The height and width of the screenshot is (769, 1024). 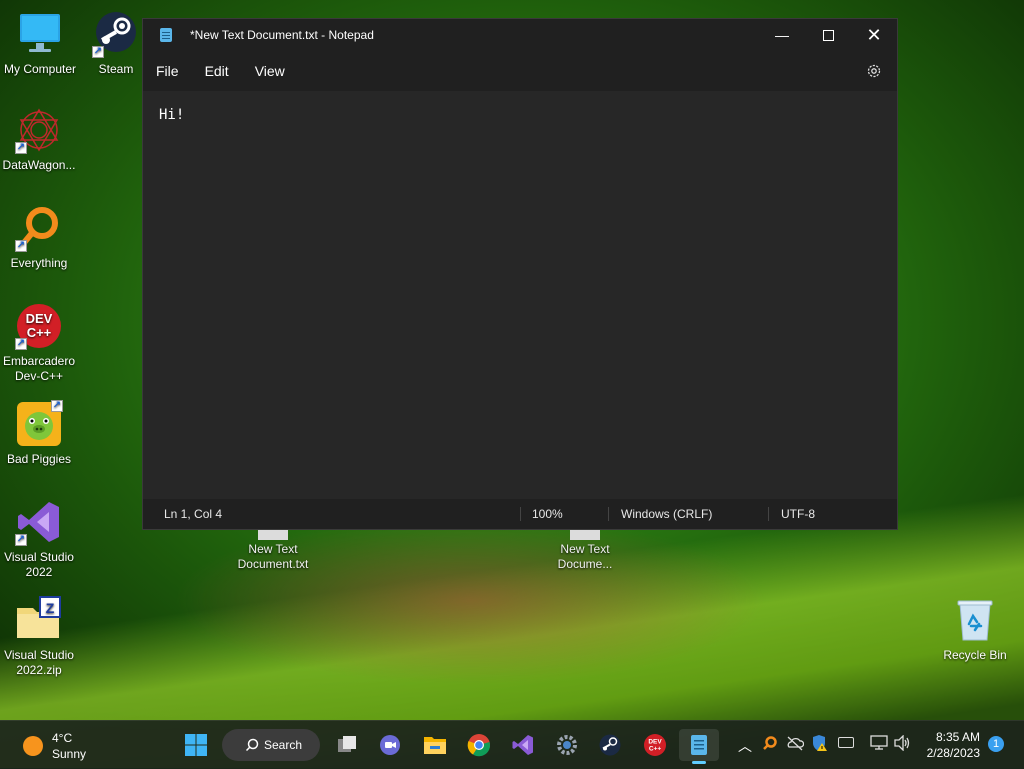 I want to click on weather-temp: 4°C, so click(x=62, y=738).